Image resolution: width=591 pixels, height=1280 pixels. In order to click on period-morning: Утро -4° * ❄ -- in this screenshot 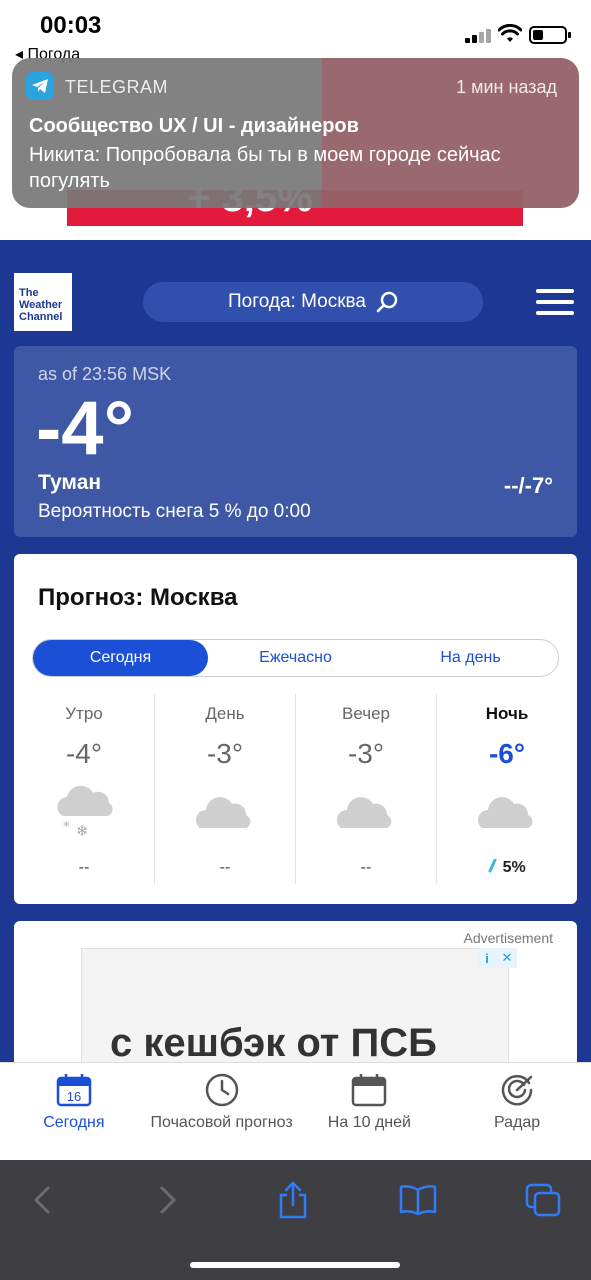, I will do `click(84, 789)`.